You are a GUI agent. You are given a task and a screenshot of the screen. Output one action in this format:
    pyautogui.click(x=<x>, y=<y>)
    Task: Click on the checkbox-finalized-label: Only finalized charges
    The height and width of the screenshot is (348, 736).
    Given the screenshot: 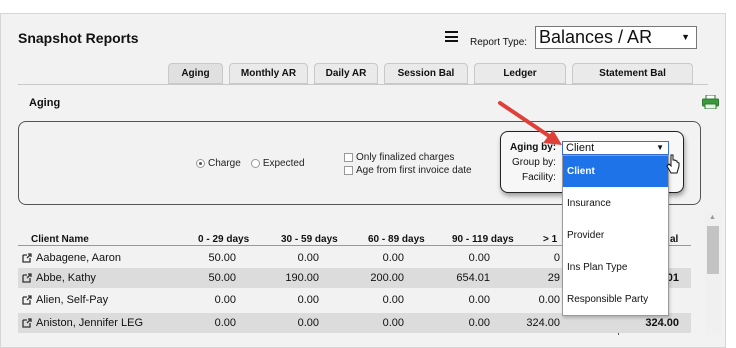 What is the action you would take?
    pyautogui.click(x=405, y=157)
    